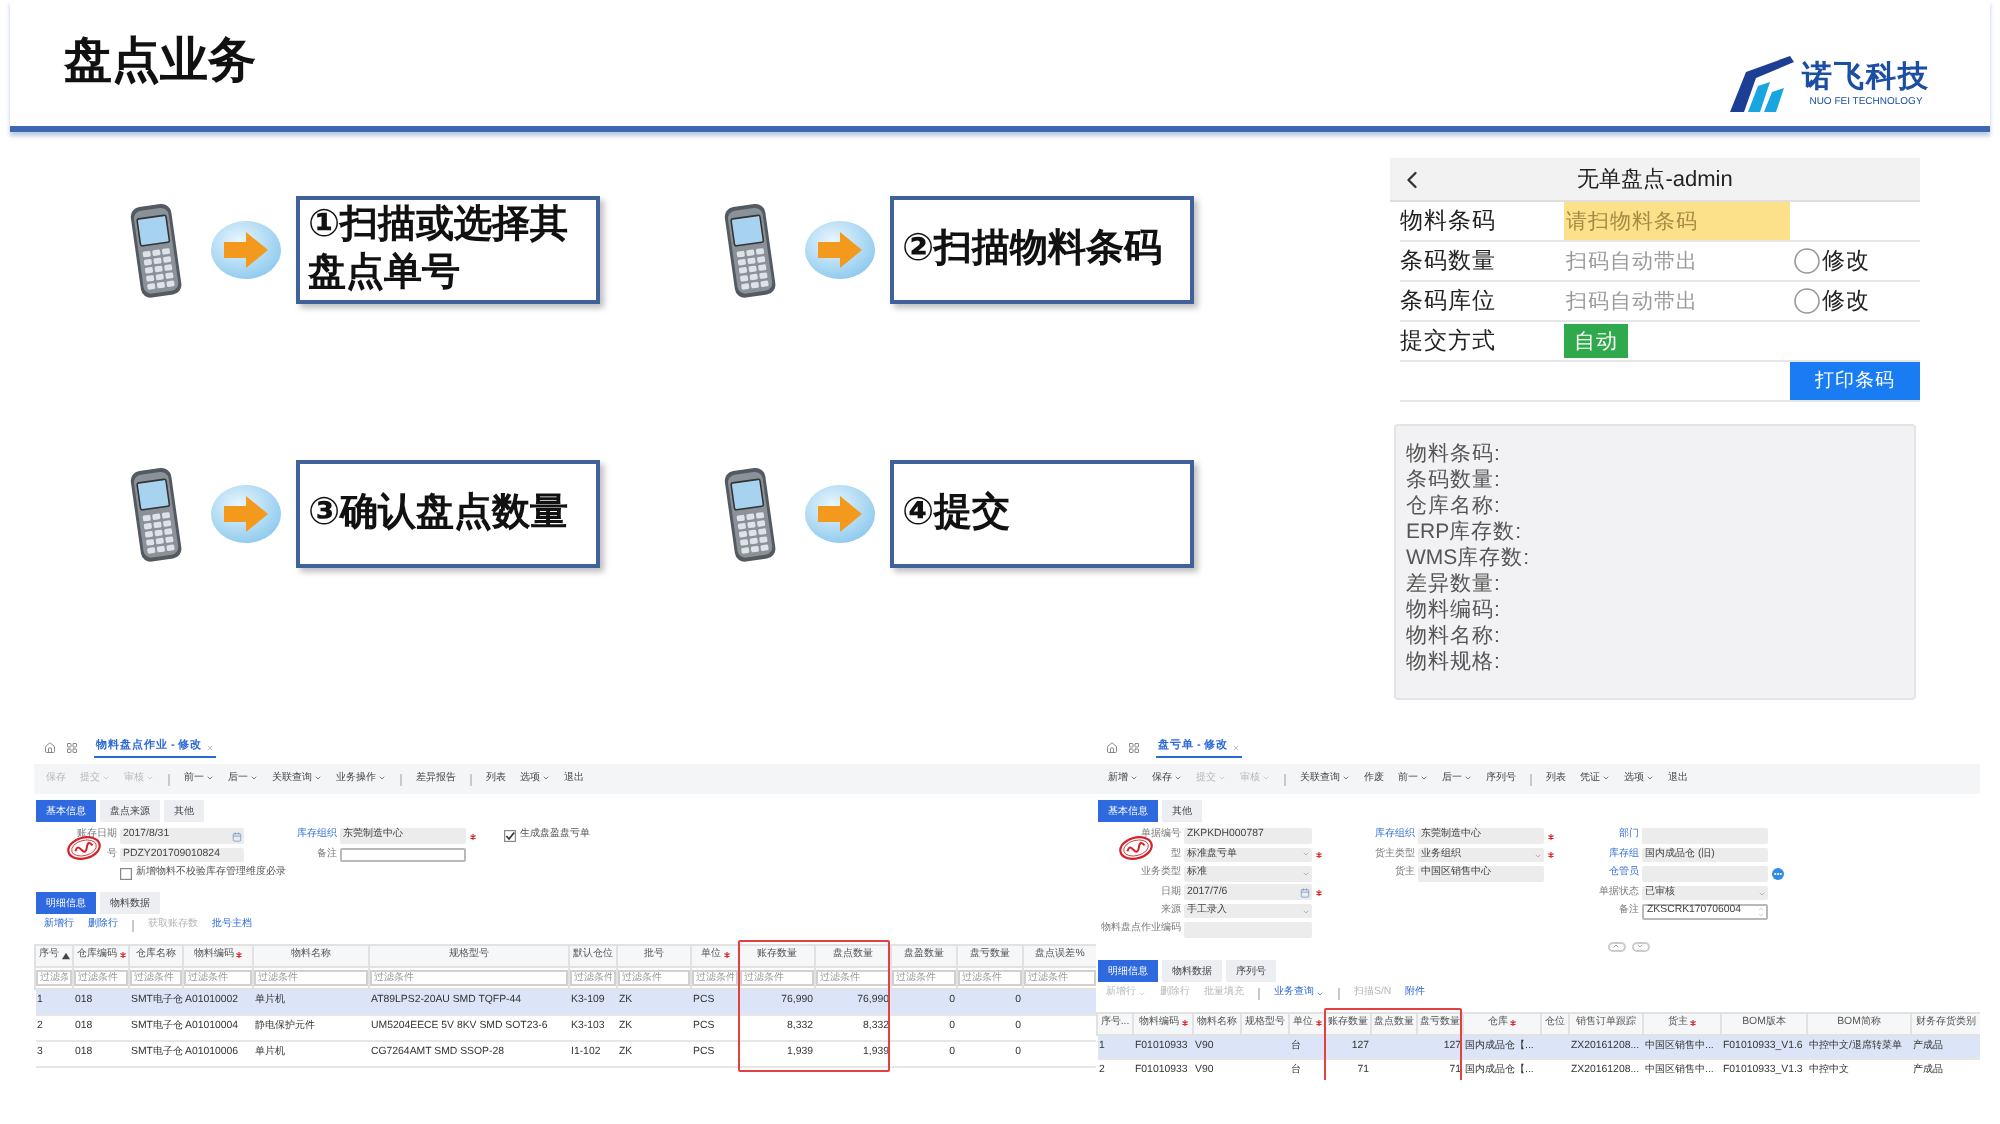 The height and width of the screenshot is (1124, 2000). I want to click on expand-button, so click(1640, 946).